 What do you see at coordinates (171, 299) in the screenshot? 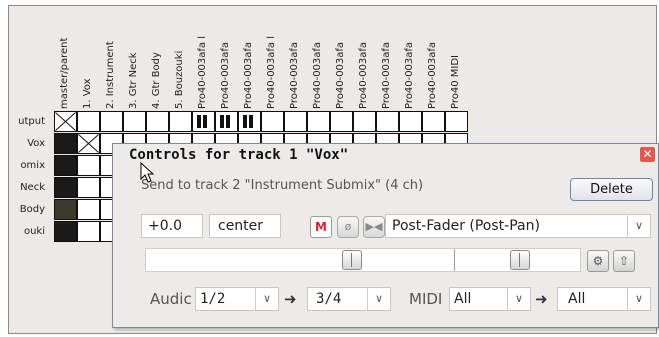
I see `audio-label: Audic` at bounding box center [171, 299].